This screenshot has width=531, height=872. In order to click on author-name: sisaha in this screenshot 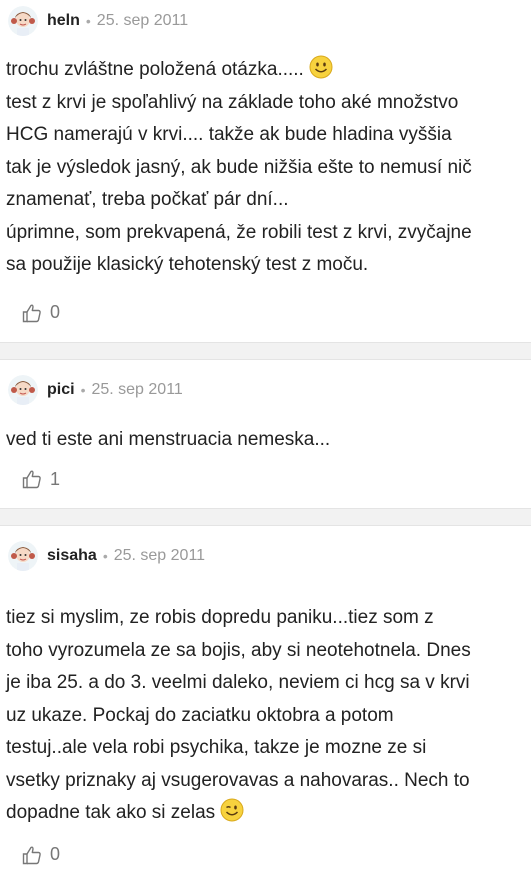, I will do `click(72, 556)`.